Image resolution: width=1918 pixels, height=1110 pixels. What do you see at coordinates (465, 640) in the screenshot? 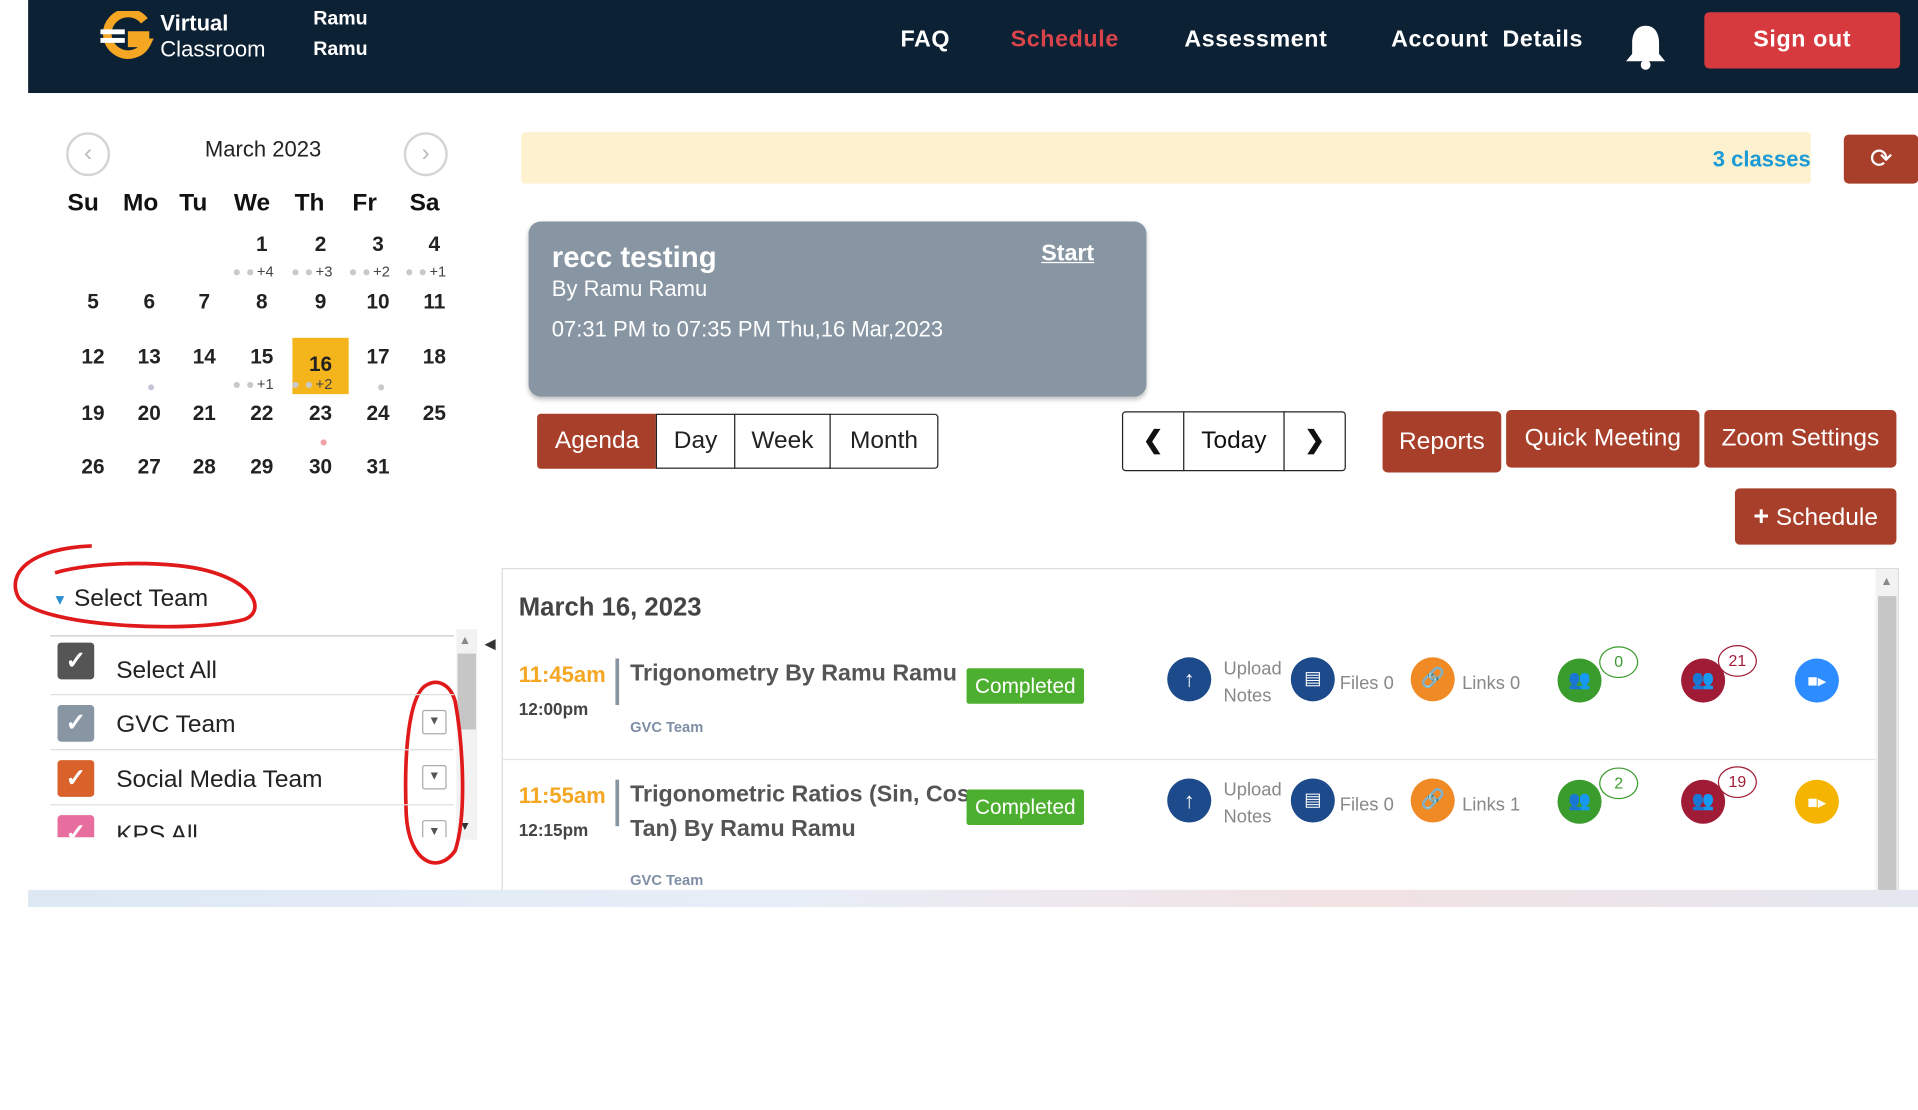
I see `scroll-up-arrow-icon: ▲` at bounding box center [465, 640].